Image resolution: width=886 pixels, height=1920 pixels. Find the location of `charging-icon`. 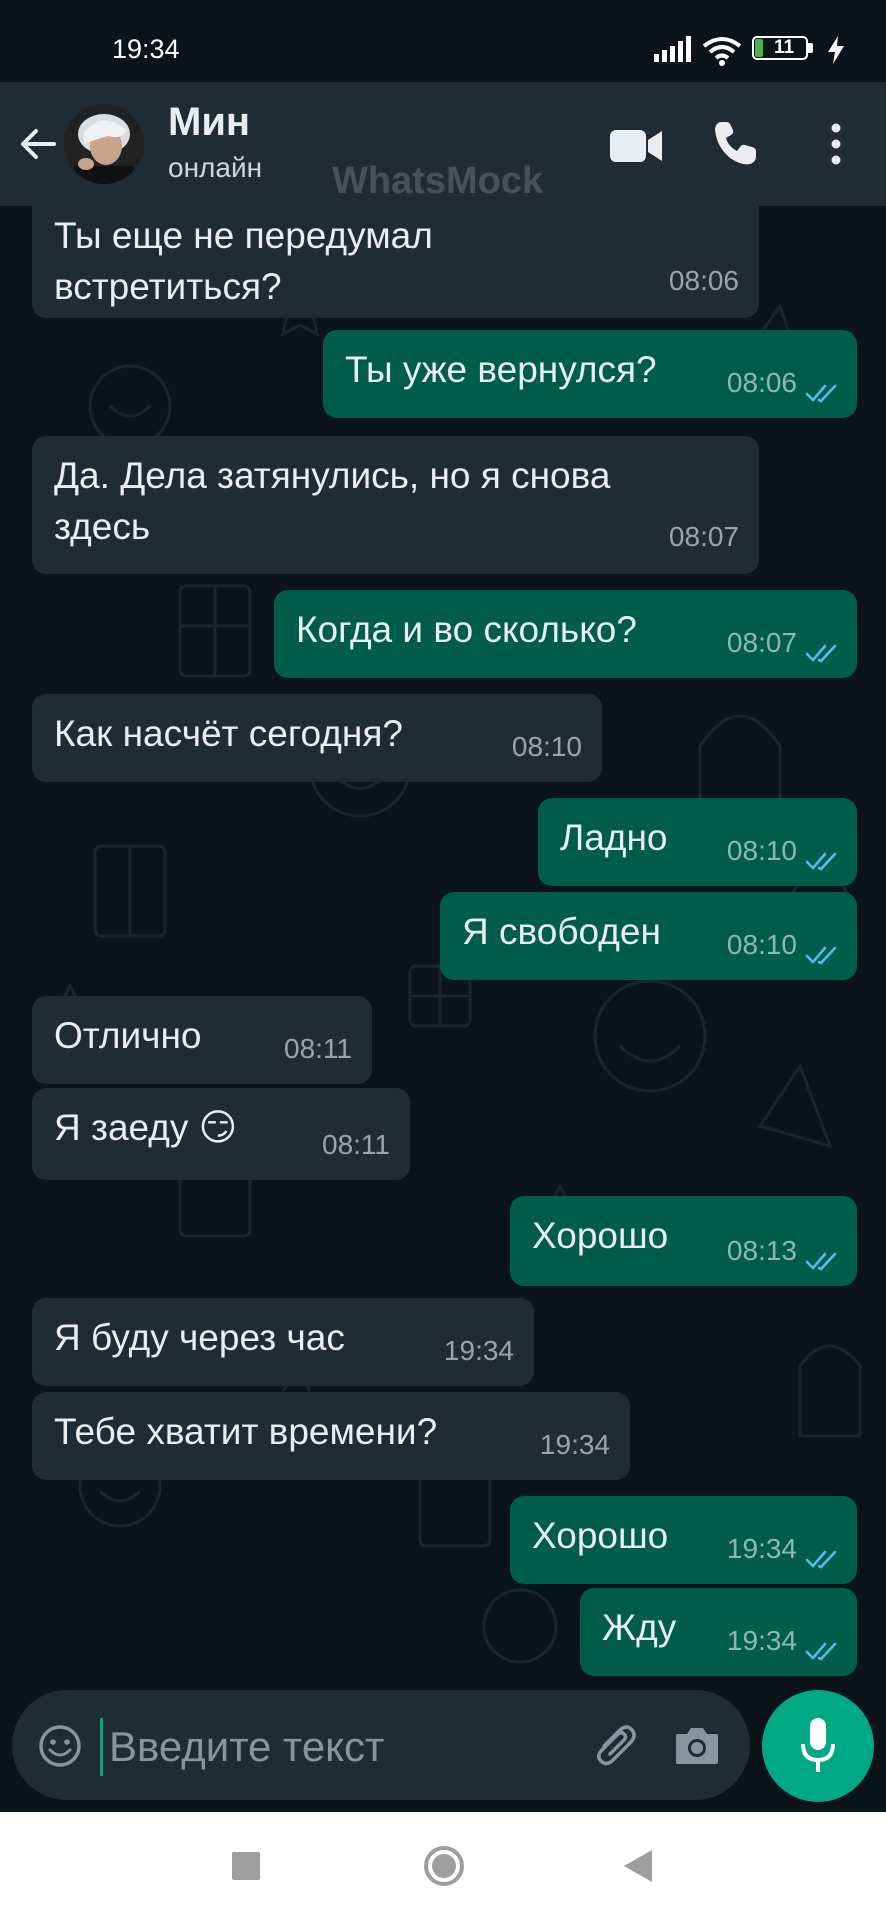

charging-icon is located at coordinates (836, 50).